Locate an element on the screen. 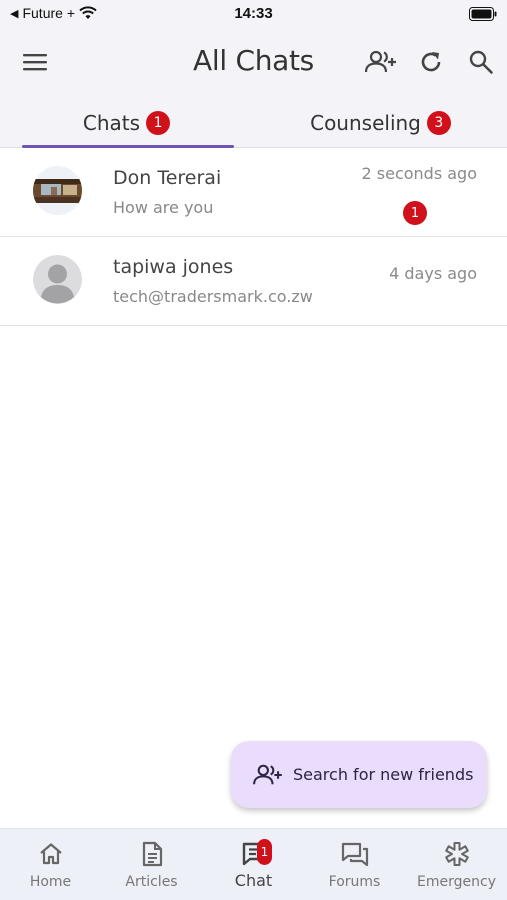  tab-bar: Chats 1 Counseling 3 is located at coordinates (253, 123).